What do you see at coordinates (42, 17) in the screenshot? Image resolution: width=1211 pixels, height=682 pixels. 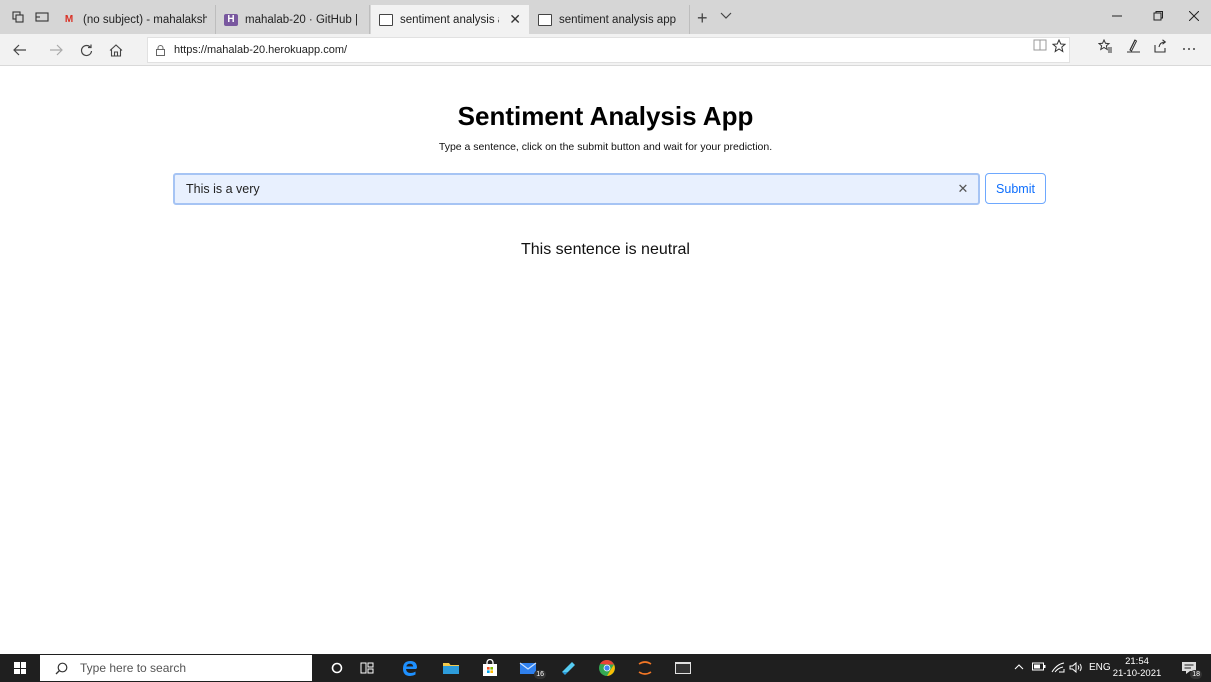 I see `set-aside-tabs-icon` at bounding box center [42, 17].